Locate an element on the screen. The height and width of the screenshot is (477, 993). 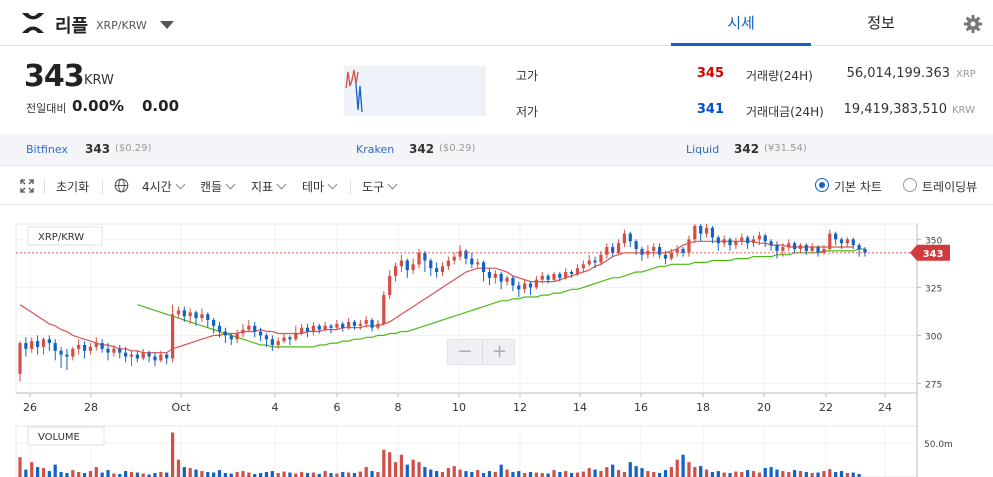
zoom-controls: − + is located at coordinates (481, 352).